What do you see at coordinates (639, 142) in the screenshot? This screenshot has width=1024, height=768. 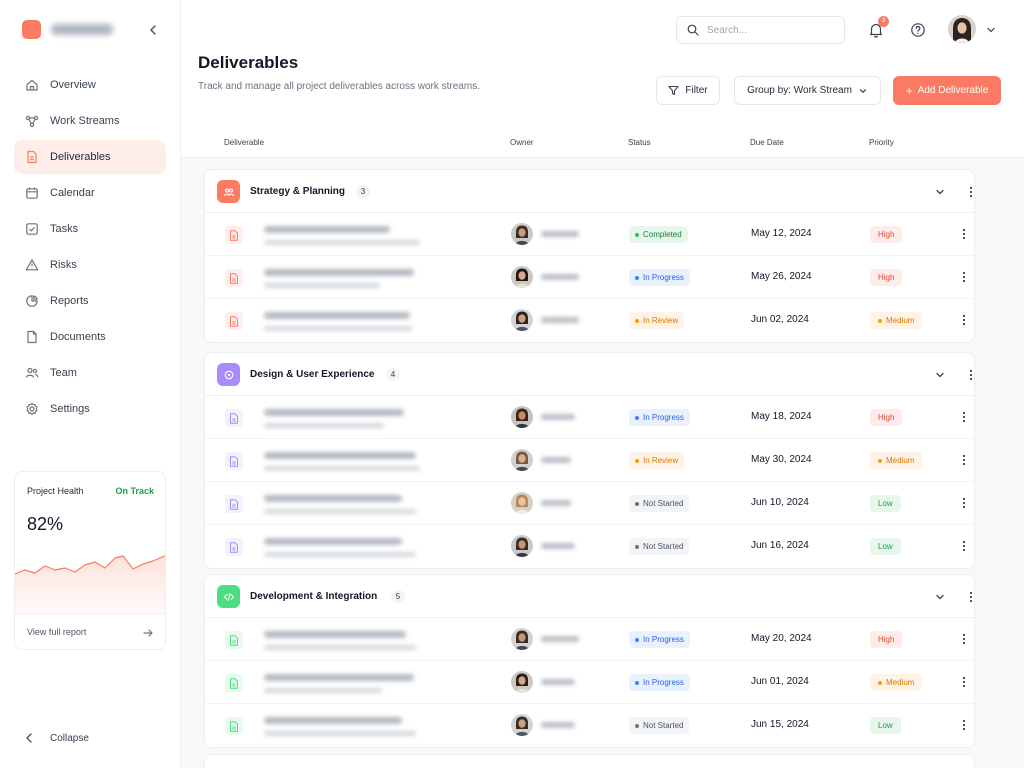 I see `column-status: Status` at bounding box center [639, 142].